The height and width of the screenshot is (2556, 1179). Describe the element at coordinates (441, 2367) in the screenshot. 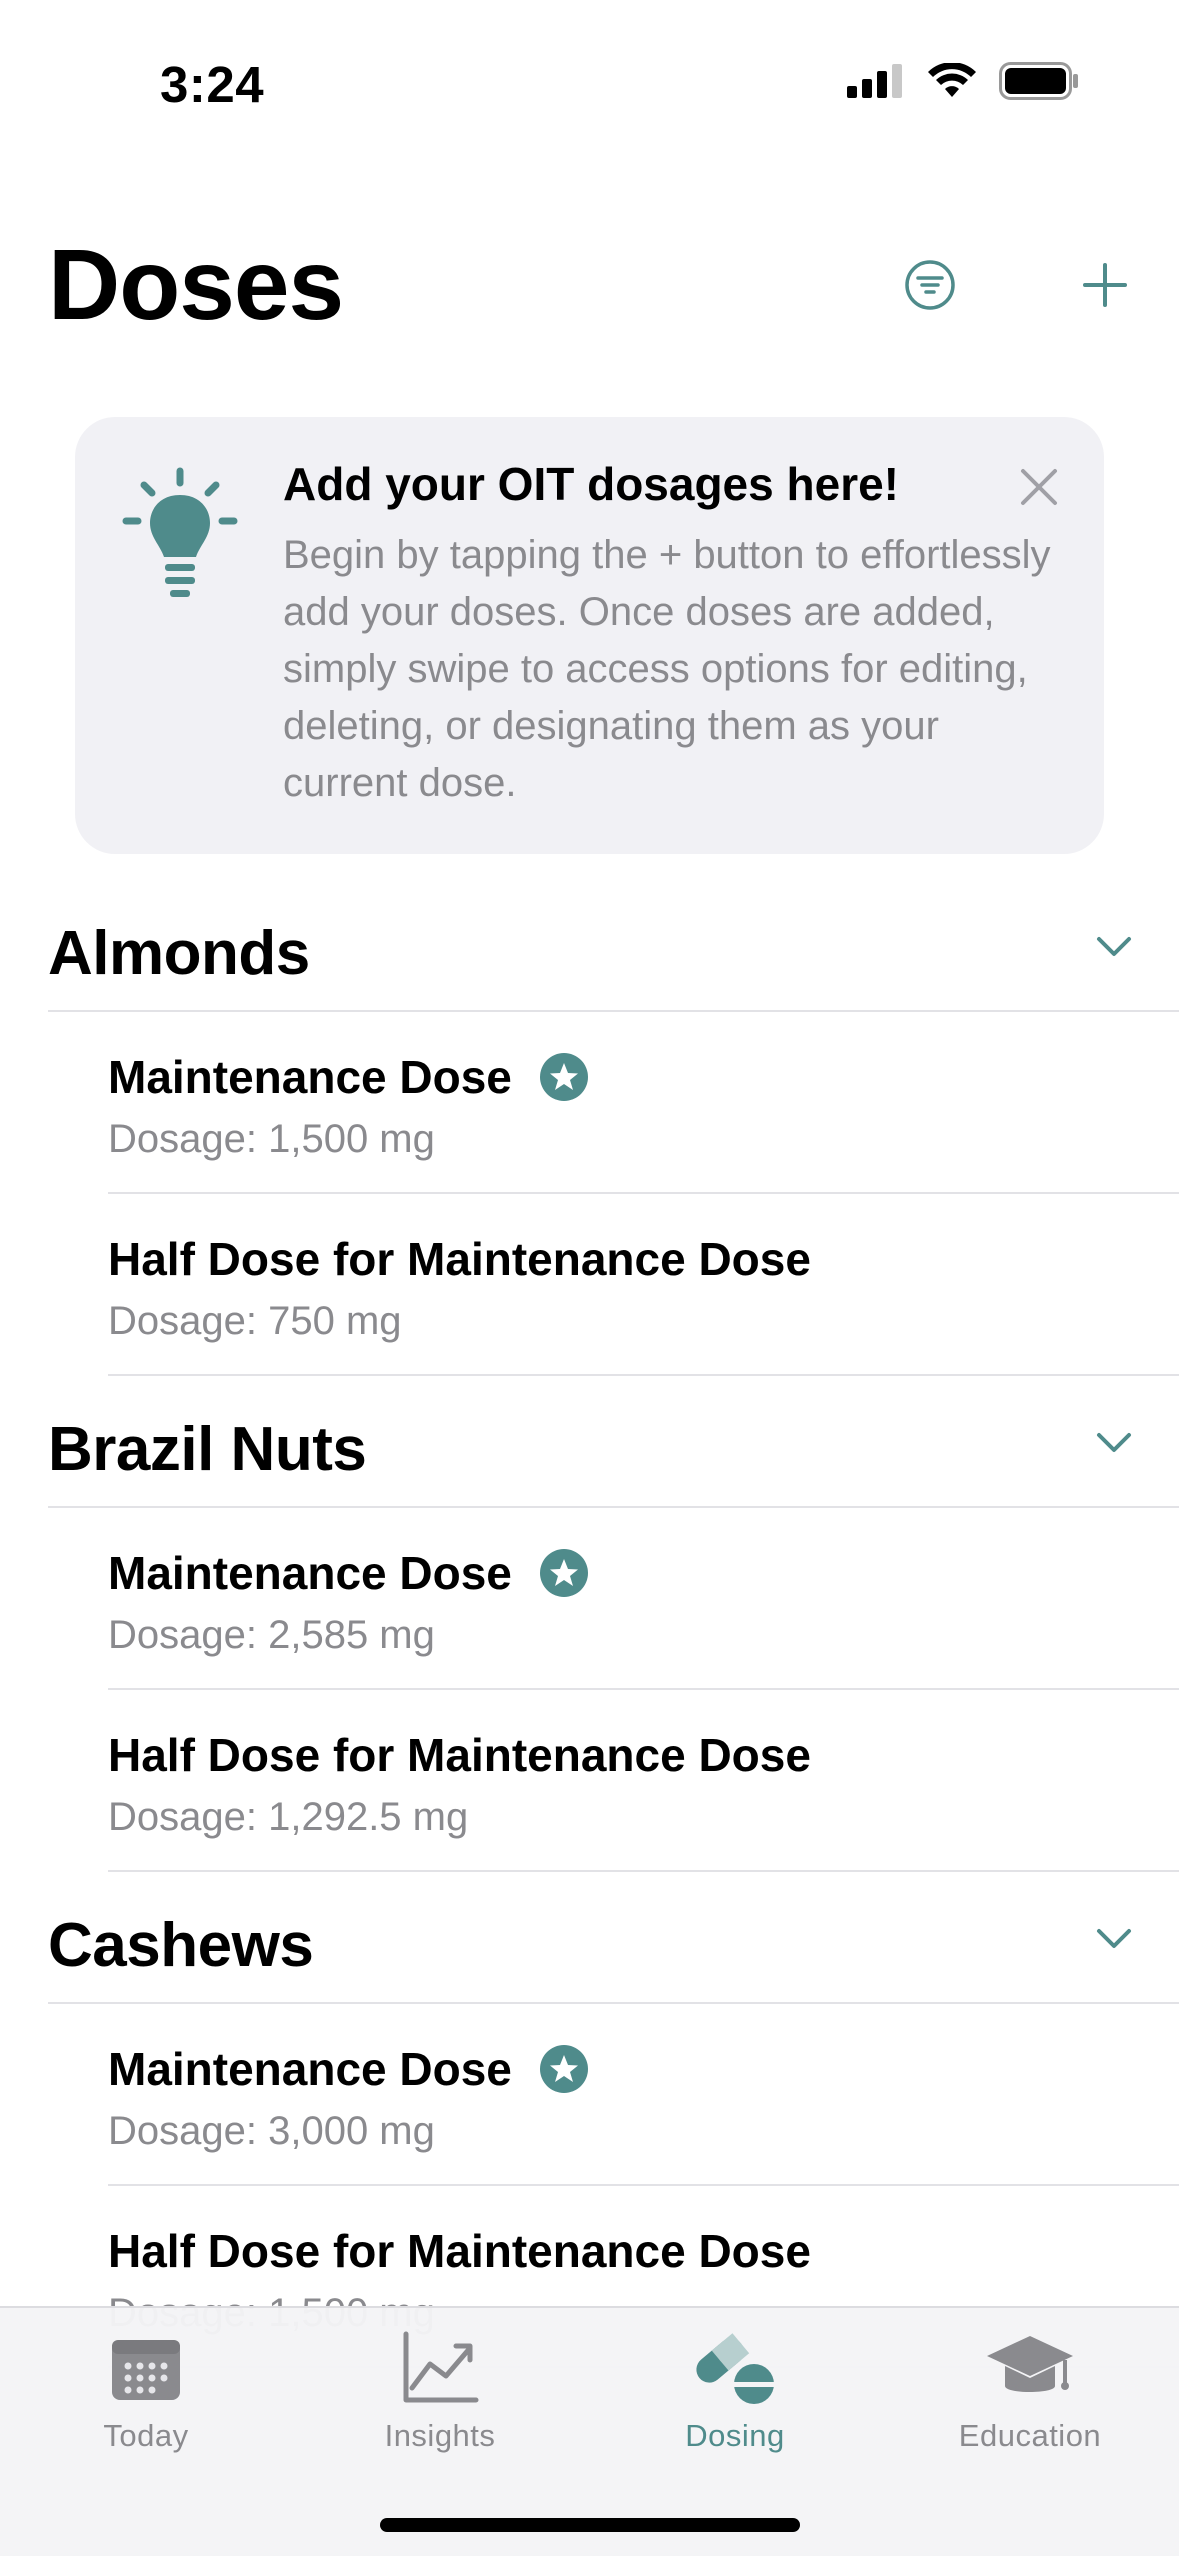

I see `chart-icon` at that location.